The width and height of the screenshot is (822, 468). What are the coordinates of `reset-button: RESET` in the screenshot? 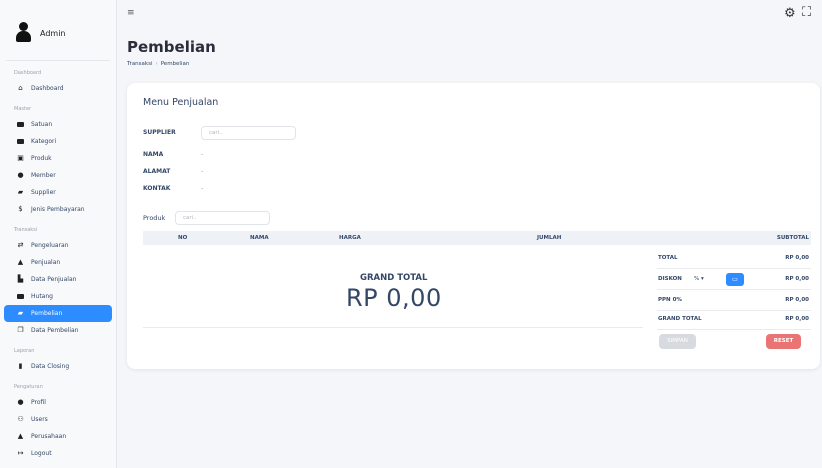 It's located at (783, 341).